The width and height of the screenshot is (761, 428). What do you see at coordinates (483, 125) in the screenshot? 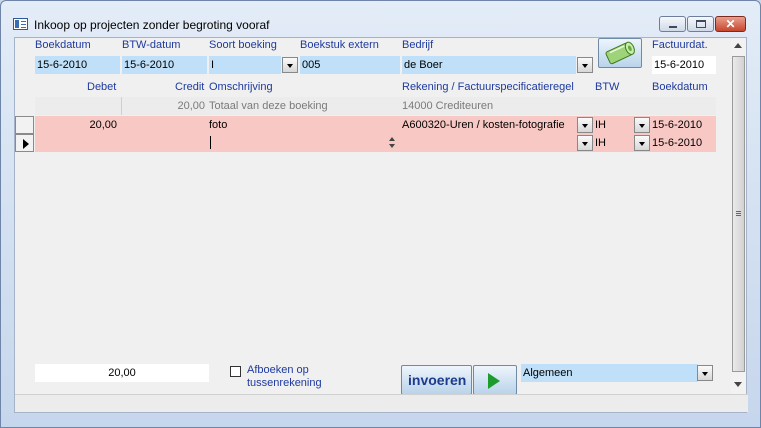
I see `row1-rekening: A600320-Uren / kosten-fotografie` at bounding box center [483, 125].